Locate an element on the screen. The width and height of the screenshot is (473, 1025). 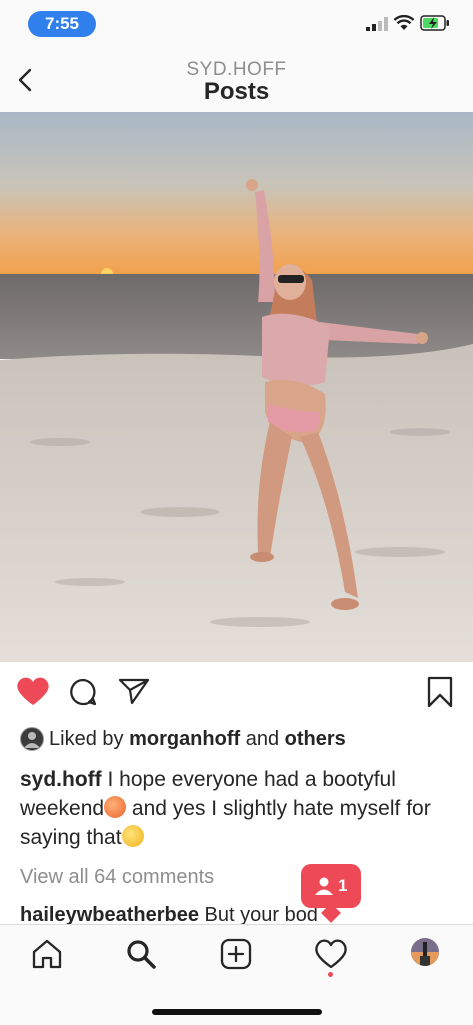
plus-square-icon is located at coordinates (236, 954).